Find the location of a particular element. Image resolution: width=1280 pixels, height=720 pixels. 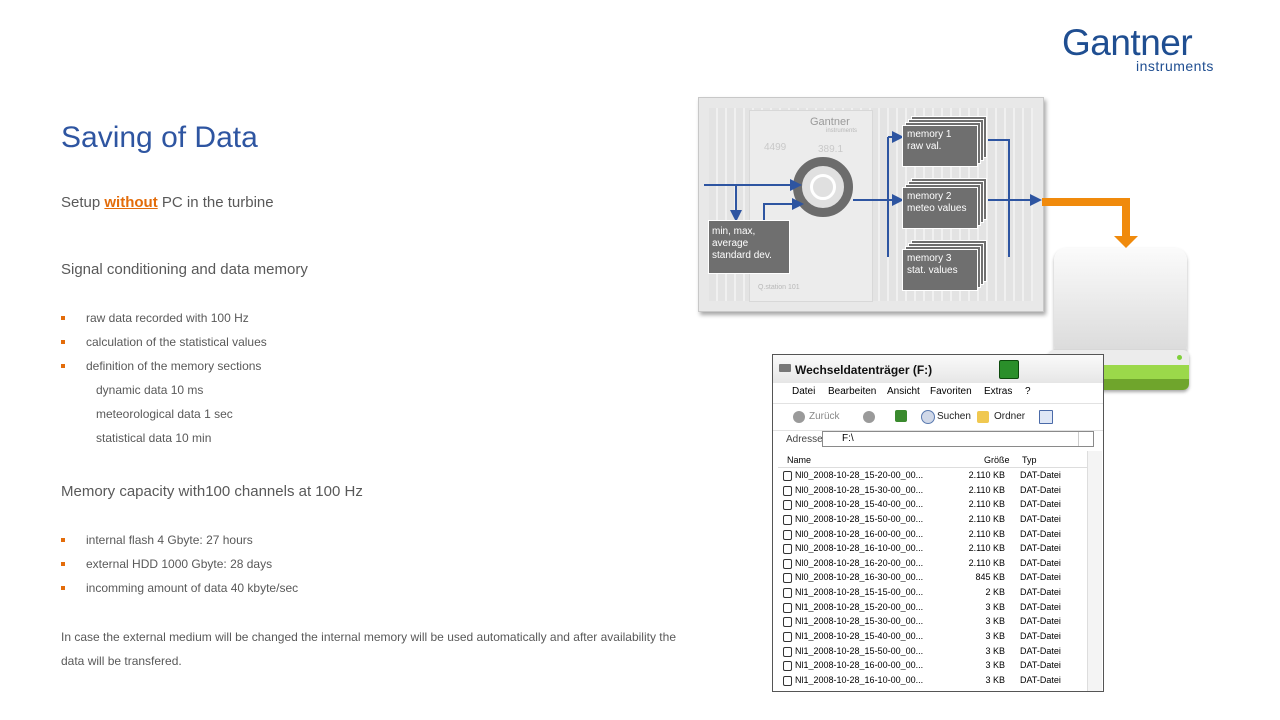

address-input: F:\ is located at coordinates (958, 439).